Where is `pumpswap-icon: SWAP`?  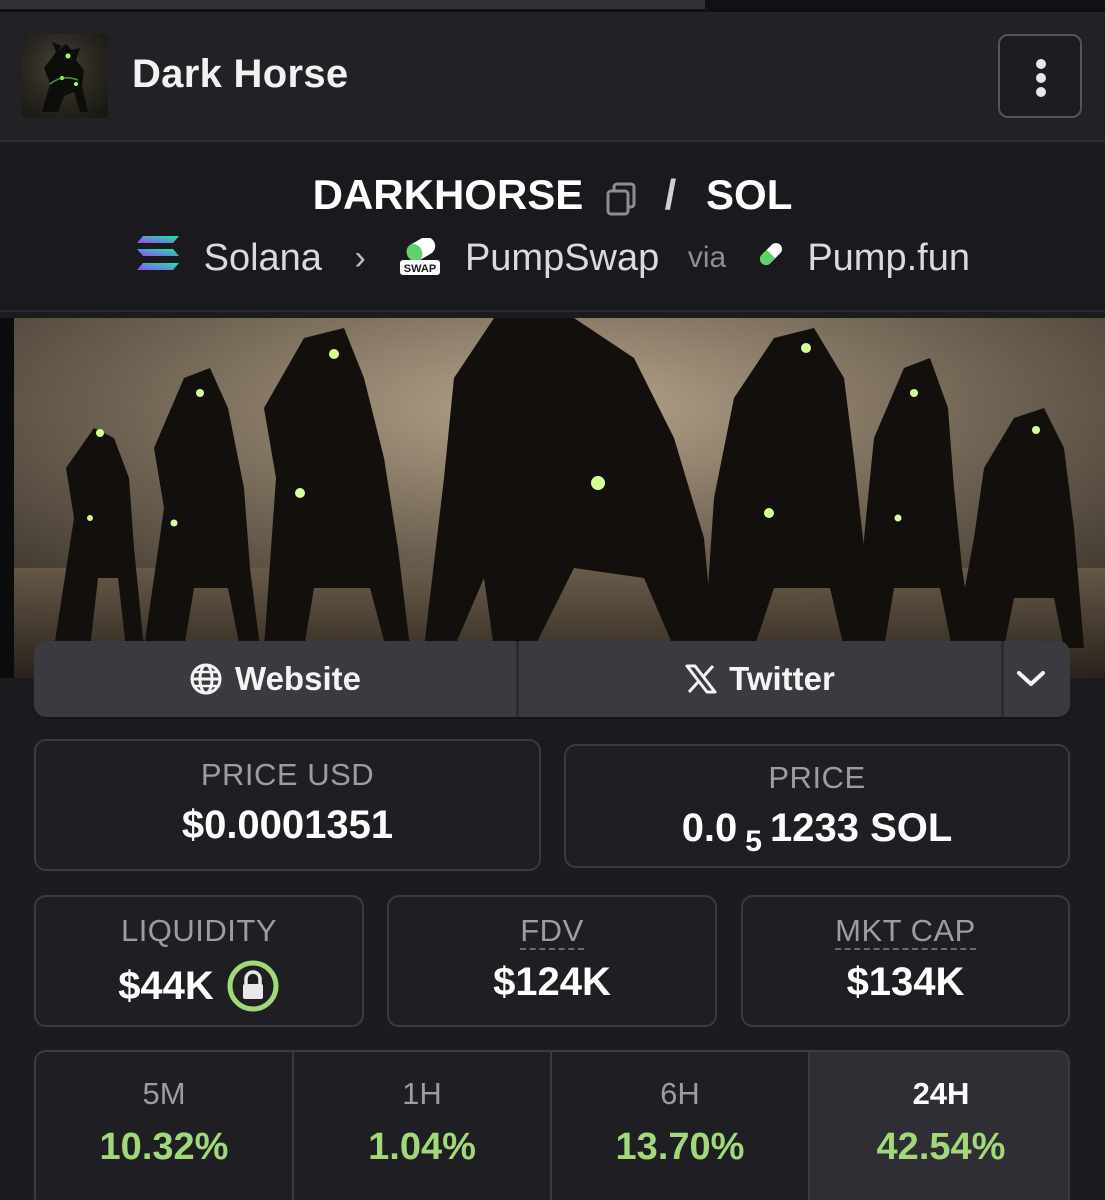 pumpswap-icon: SWAP is located at coordinates (420, 257).